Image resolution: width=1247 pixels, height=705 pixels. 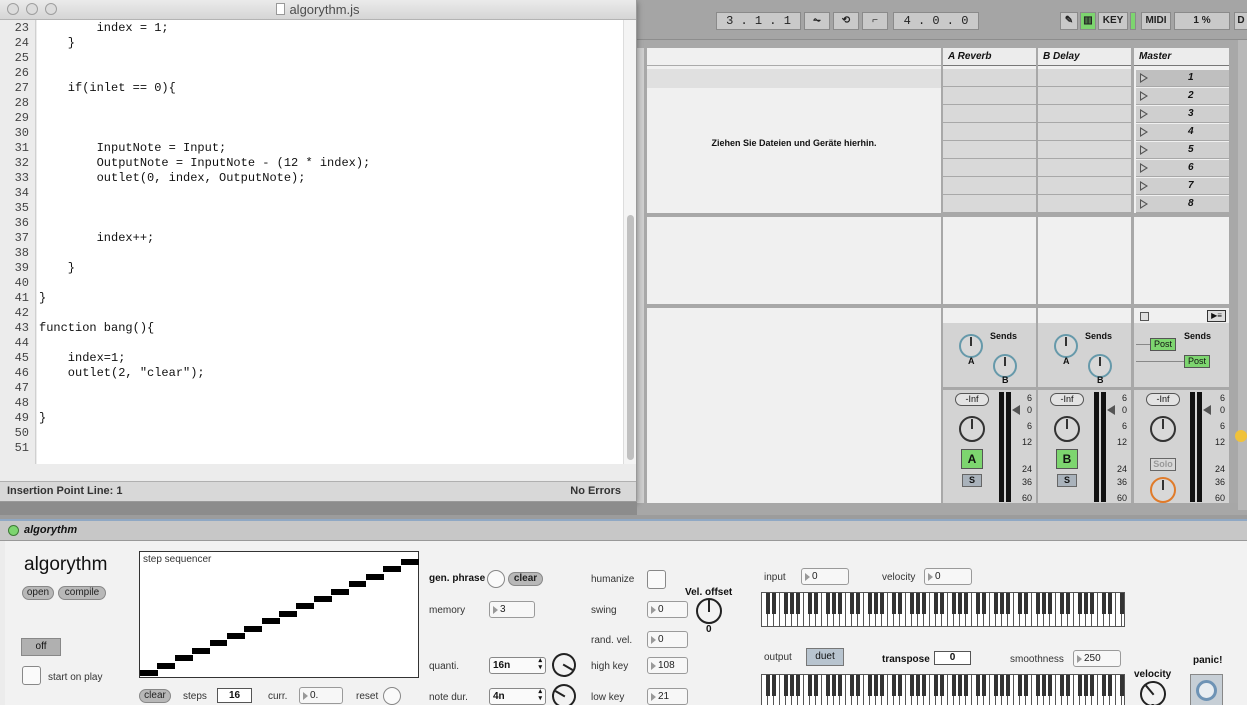 What do you see at coordinates (1181, 57) in the screenshot?
I see `master-header: Master` at bounding box center [1181, 57].